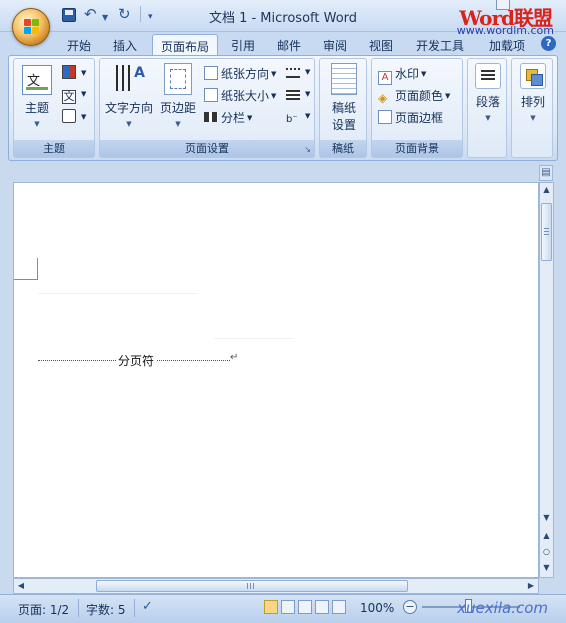  I want to click on breaks-button: ▼, so click(298, 74).